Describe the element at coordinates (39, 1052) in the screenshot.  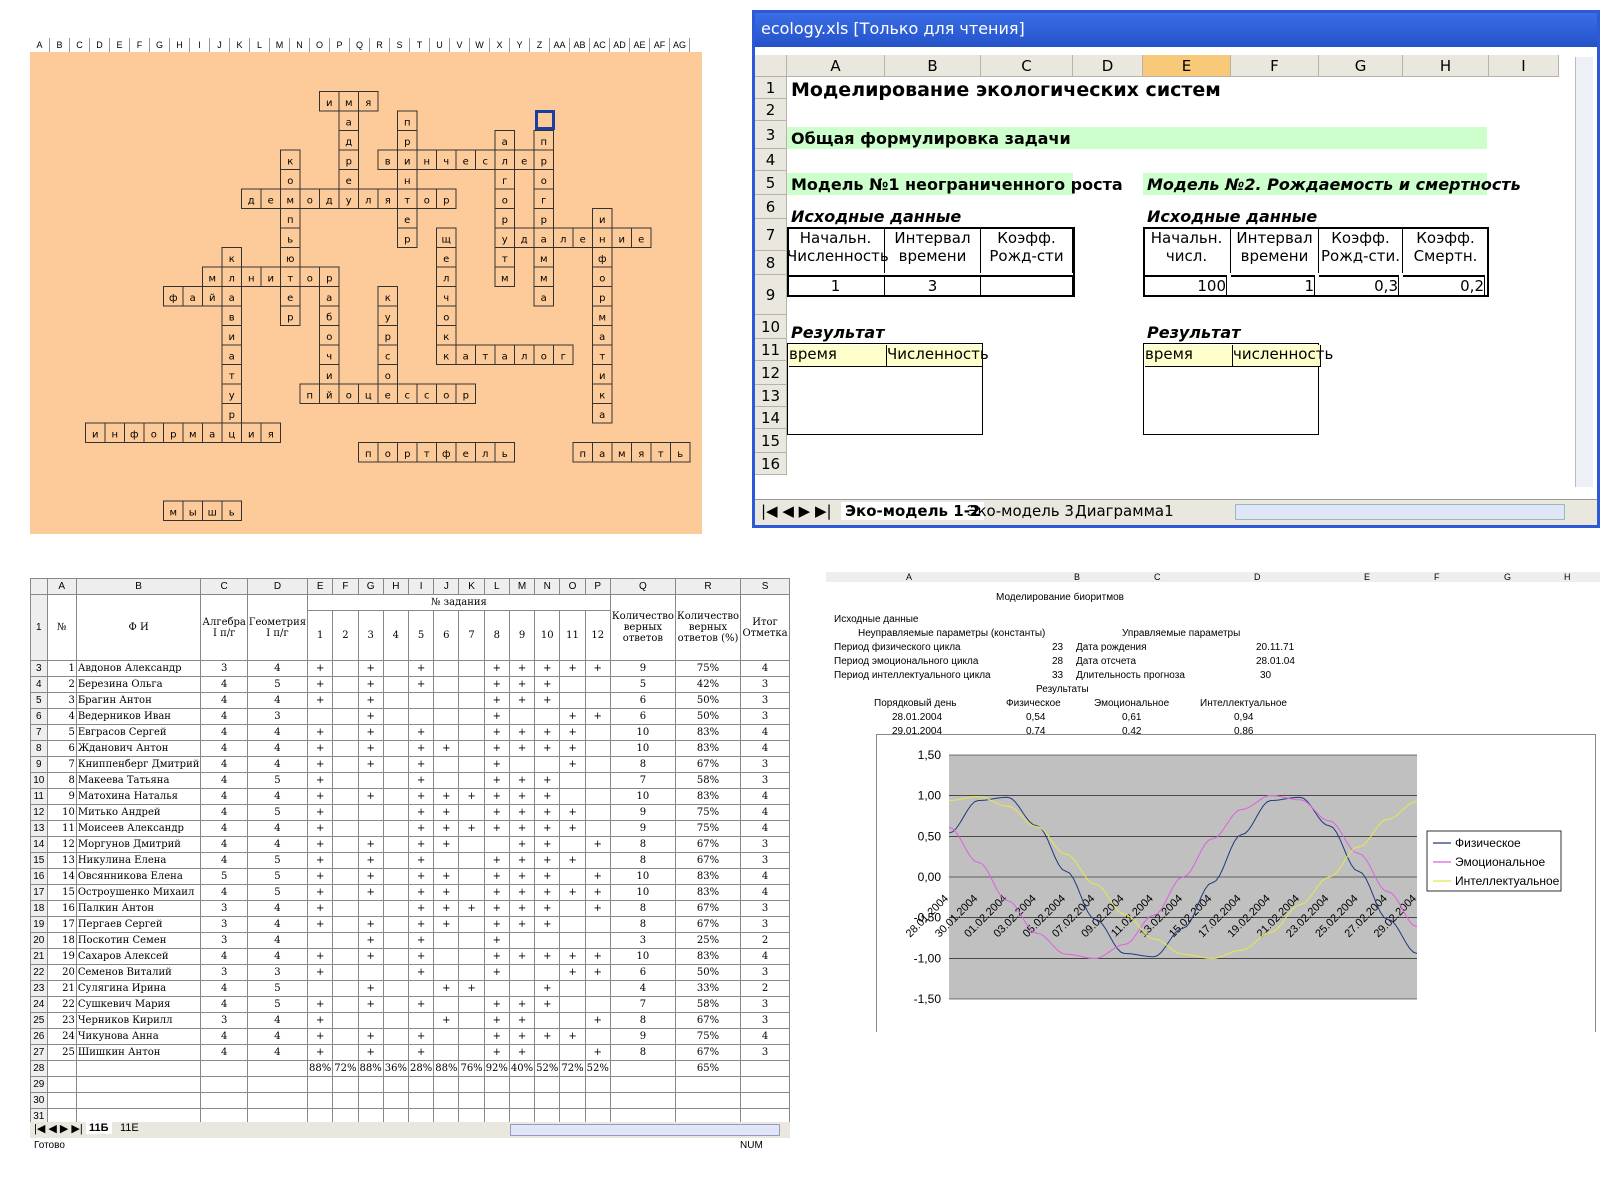
I see `row-num: 27` at that location.